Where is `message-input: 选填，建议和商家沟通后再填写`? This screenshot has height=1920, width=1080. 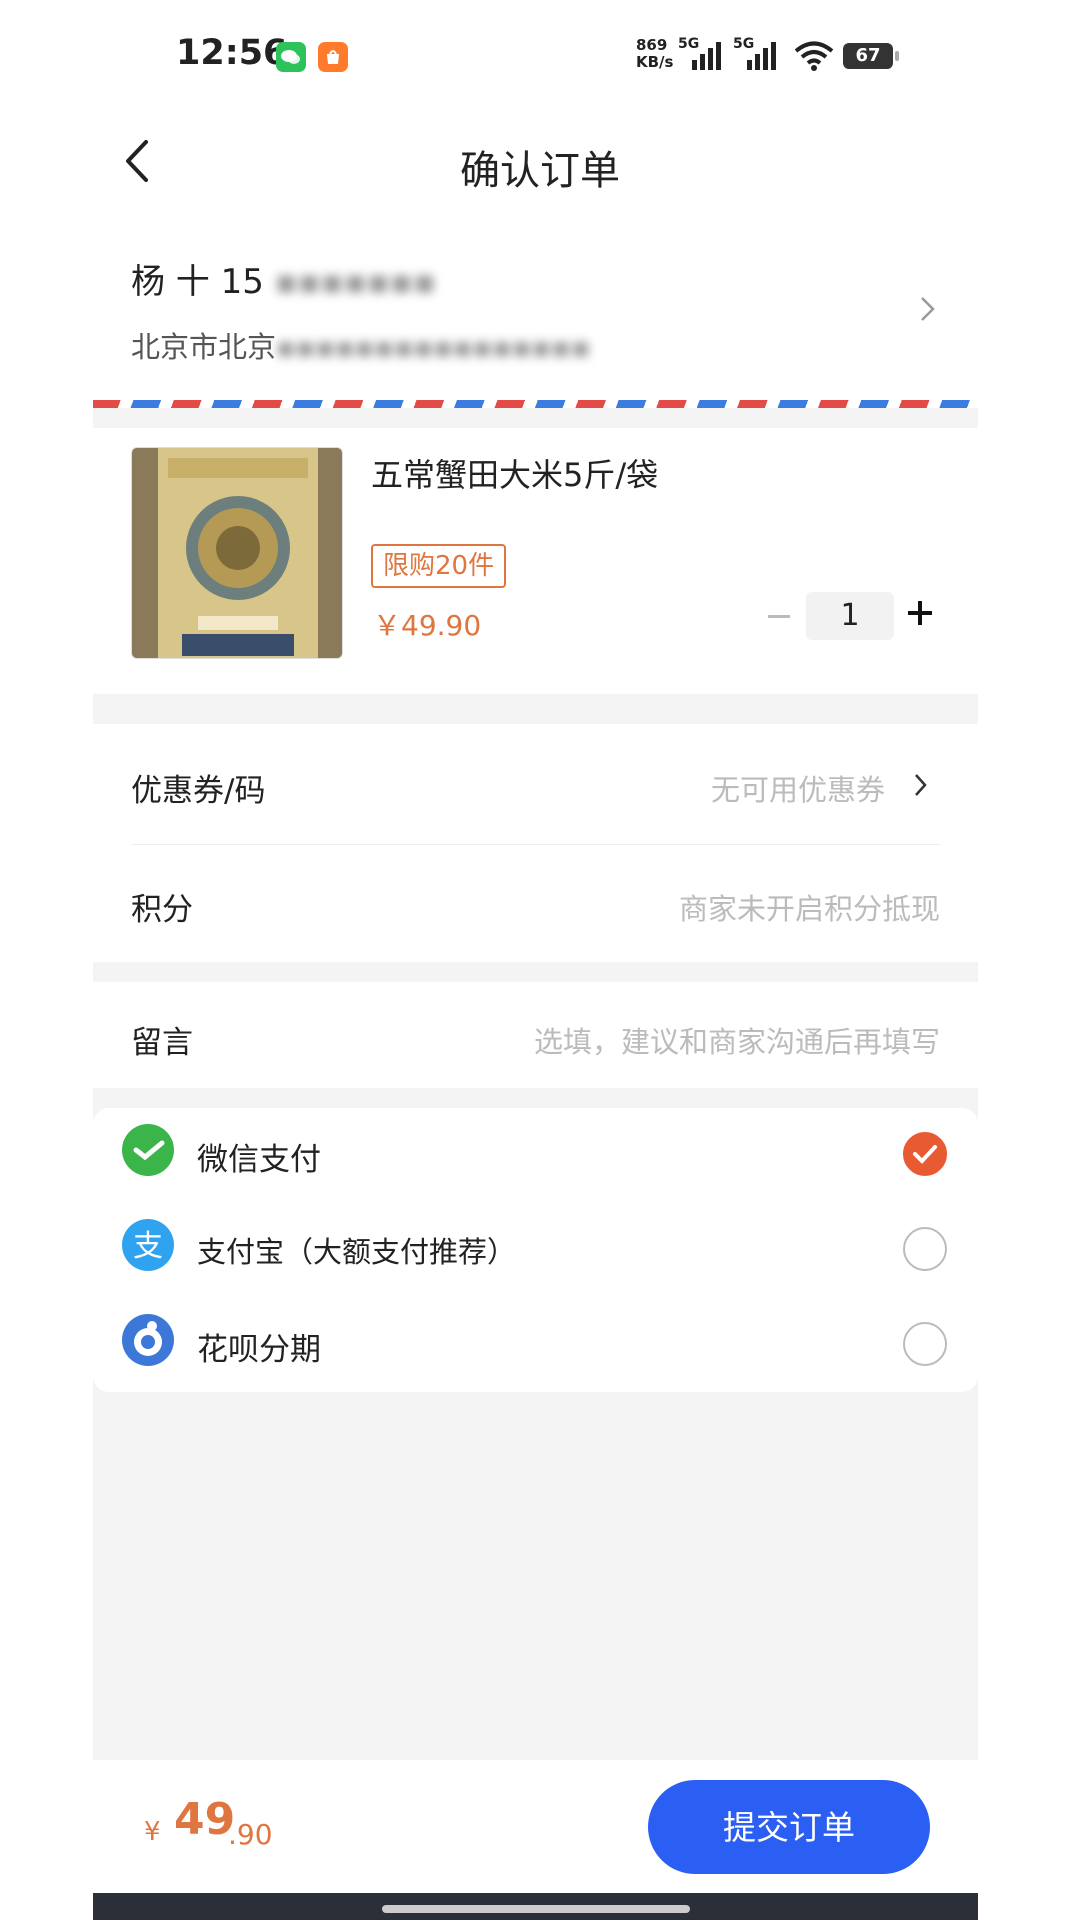
message-input: 选填，建议和商家沟通后再填写 is located at coordinates (690, 1040).